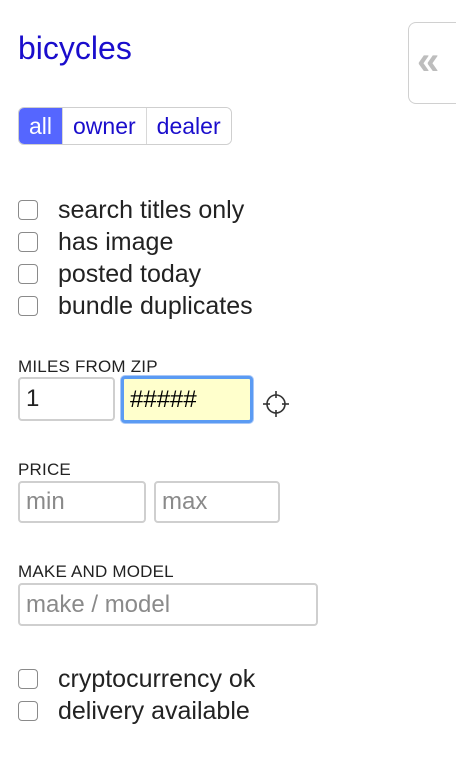  I want to click on collapse-panel-button: «, so click(432, 63).